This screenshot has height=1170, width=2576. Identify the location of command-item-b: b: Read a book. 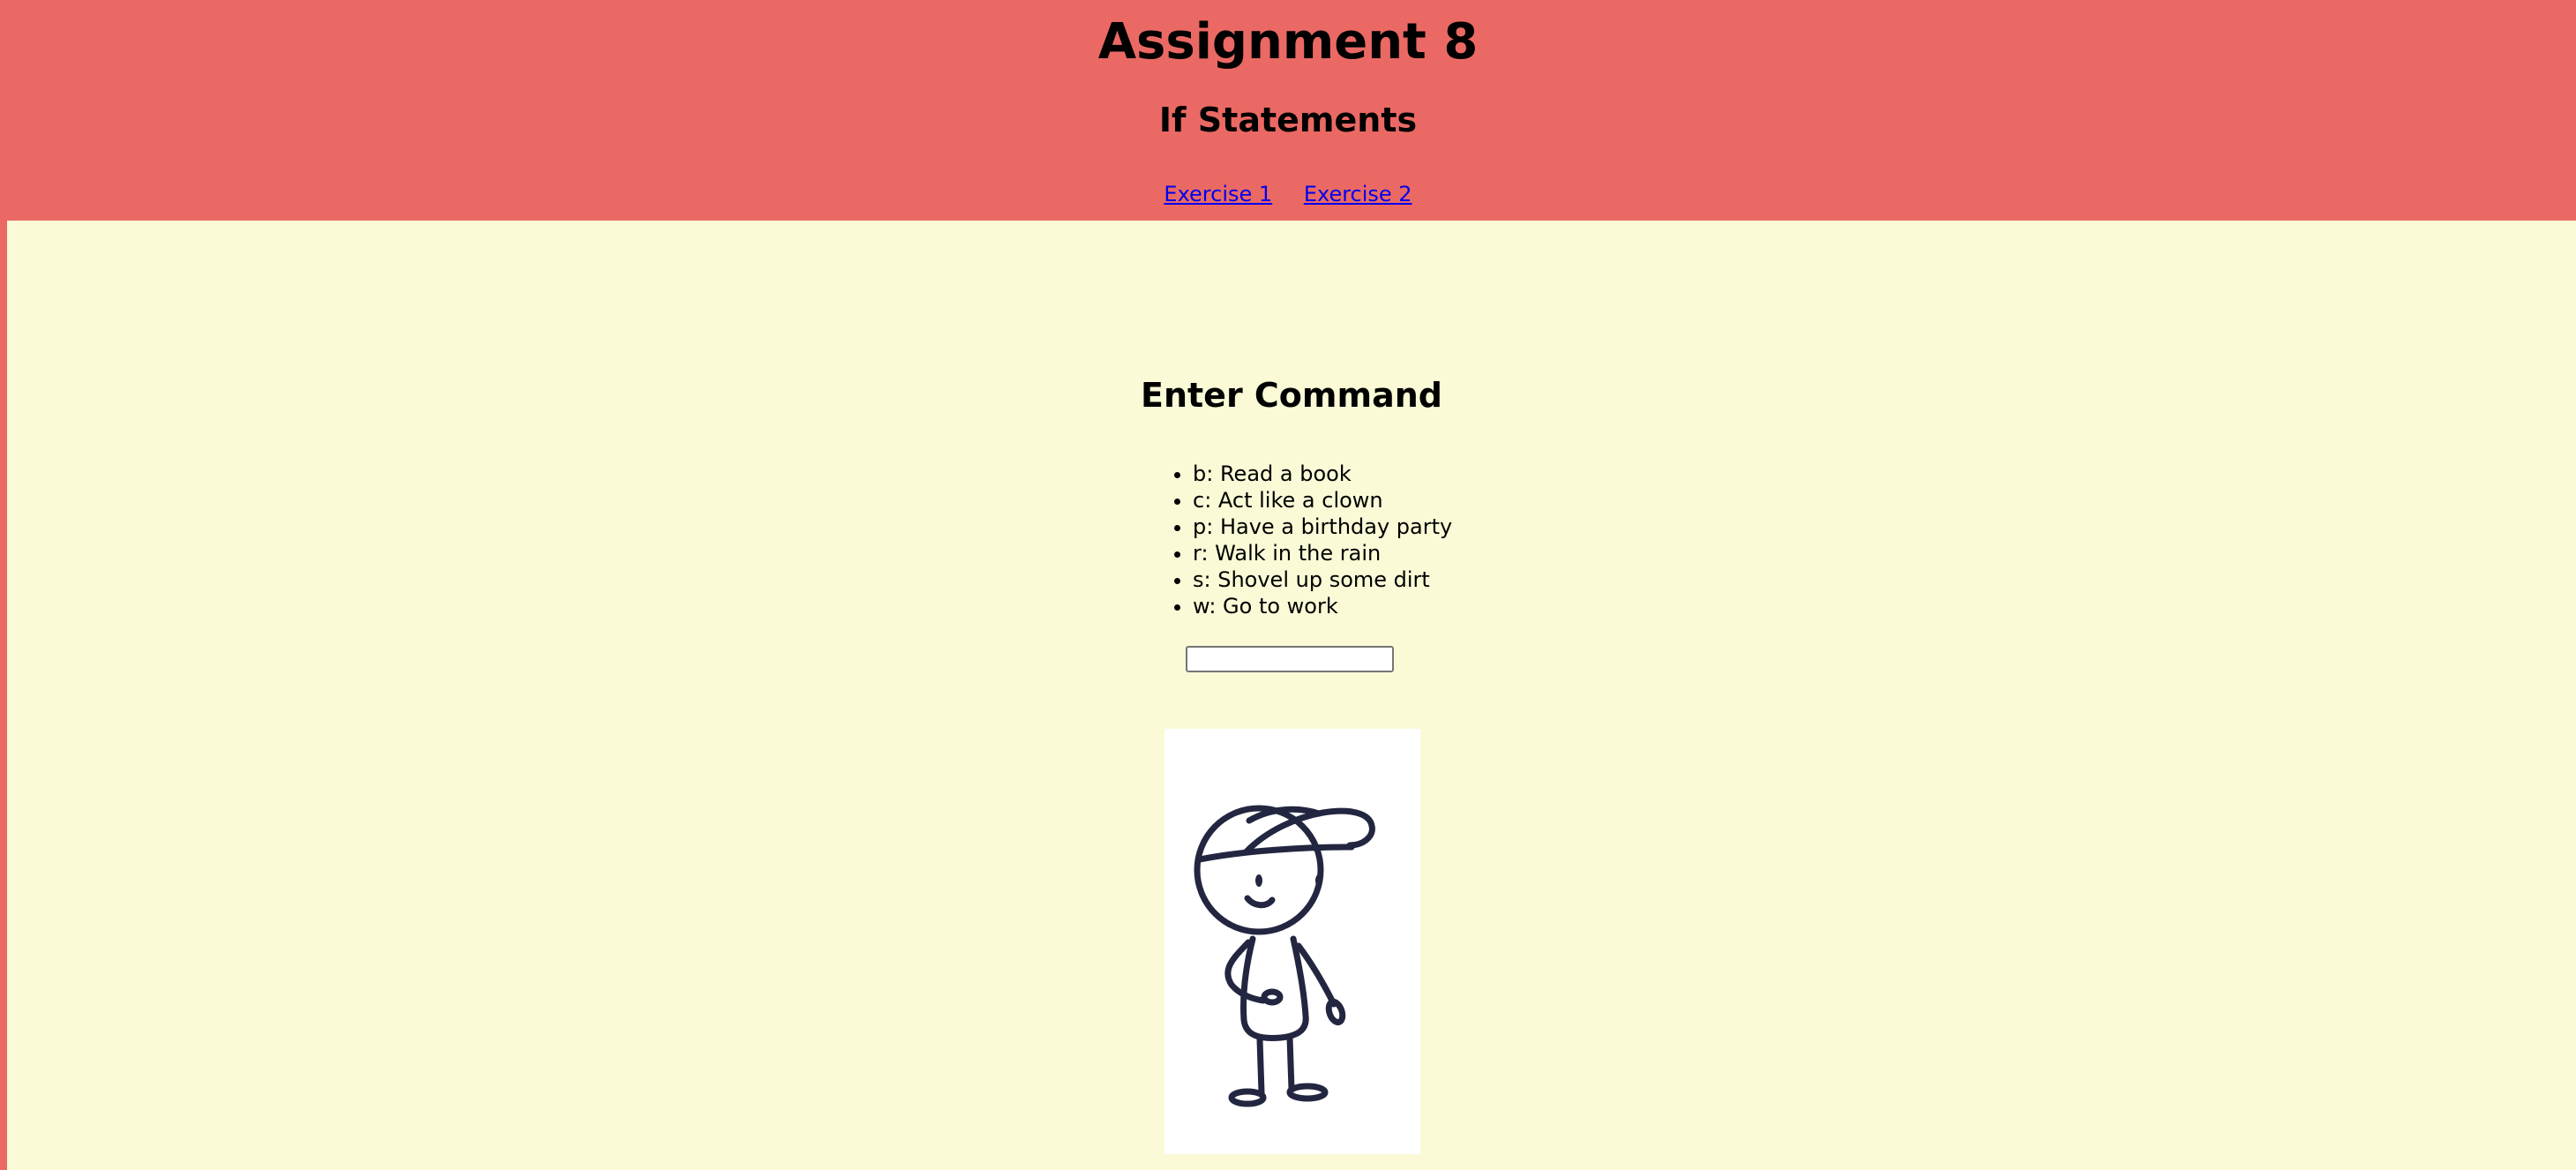
(1322, 474).